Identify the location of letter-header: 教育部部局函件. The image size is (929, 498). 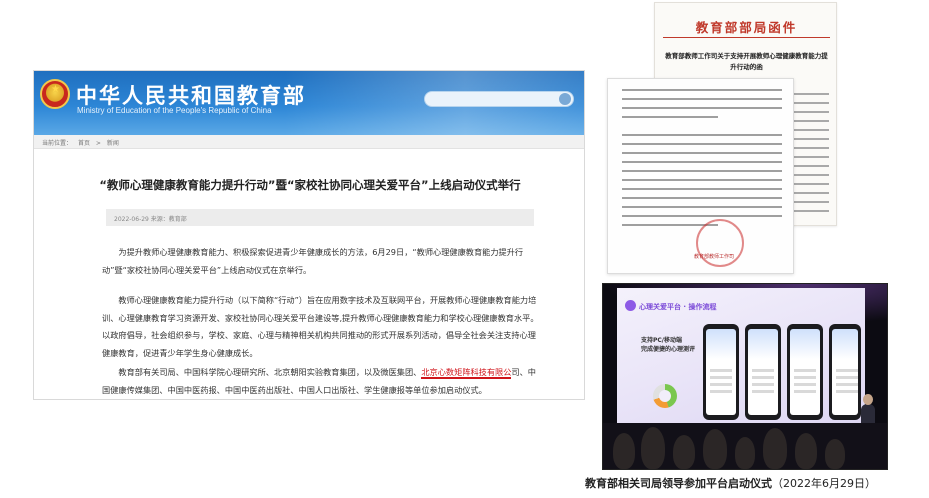
(746, 27).